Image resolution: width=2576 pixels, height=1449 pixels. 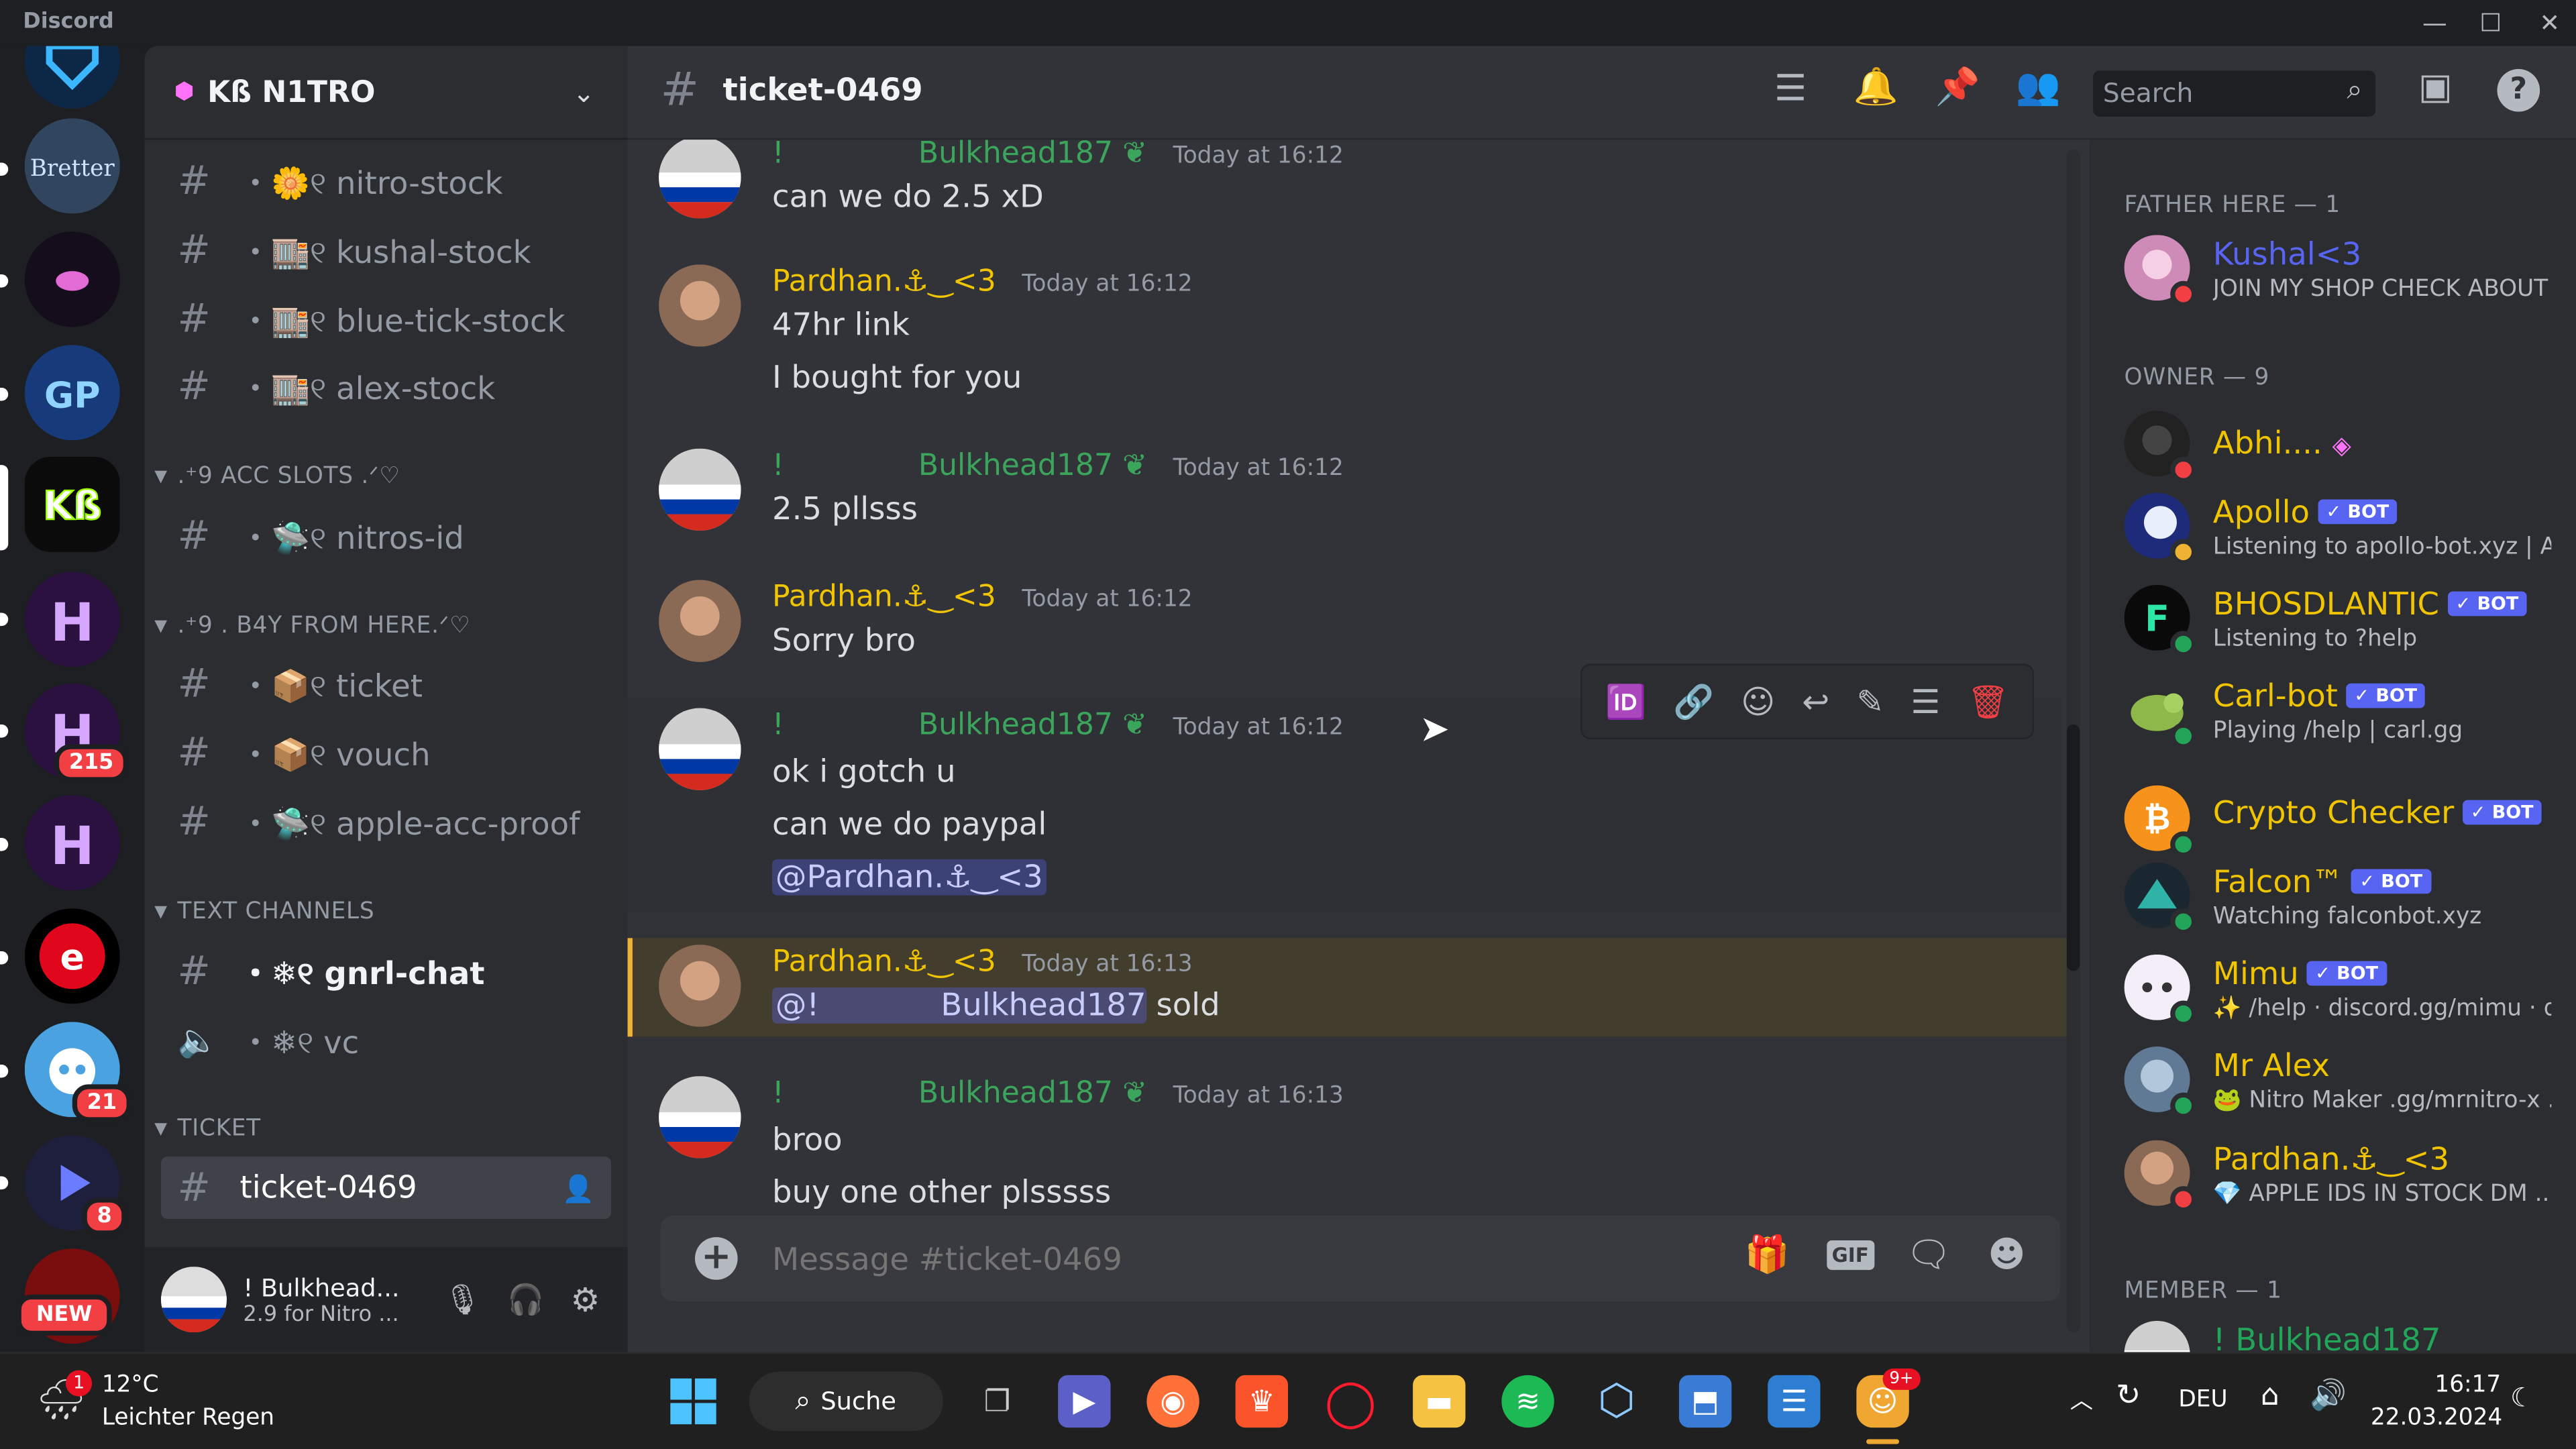 I want to click on brave-icon: ♛, so click(x=1262, y=1401).